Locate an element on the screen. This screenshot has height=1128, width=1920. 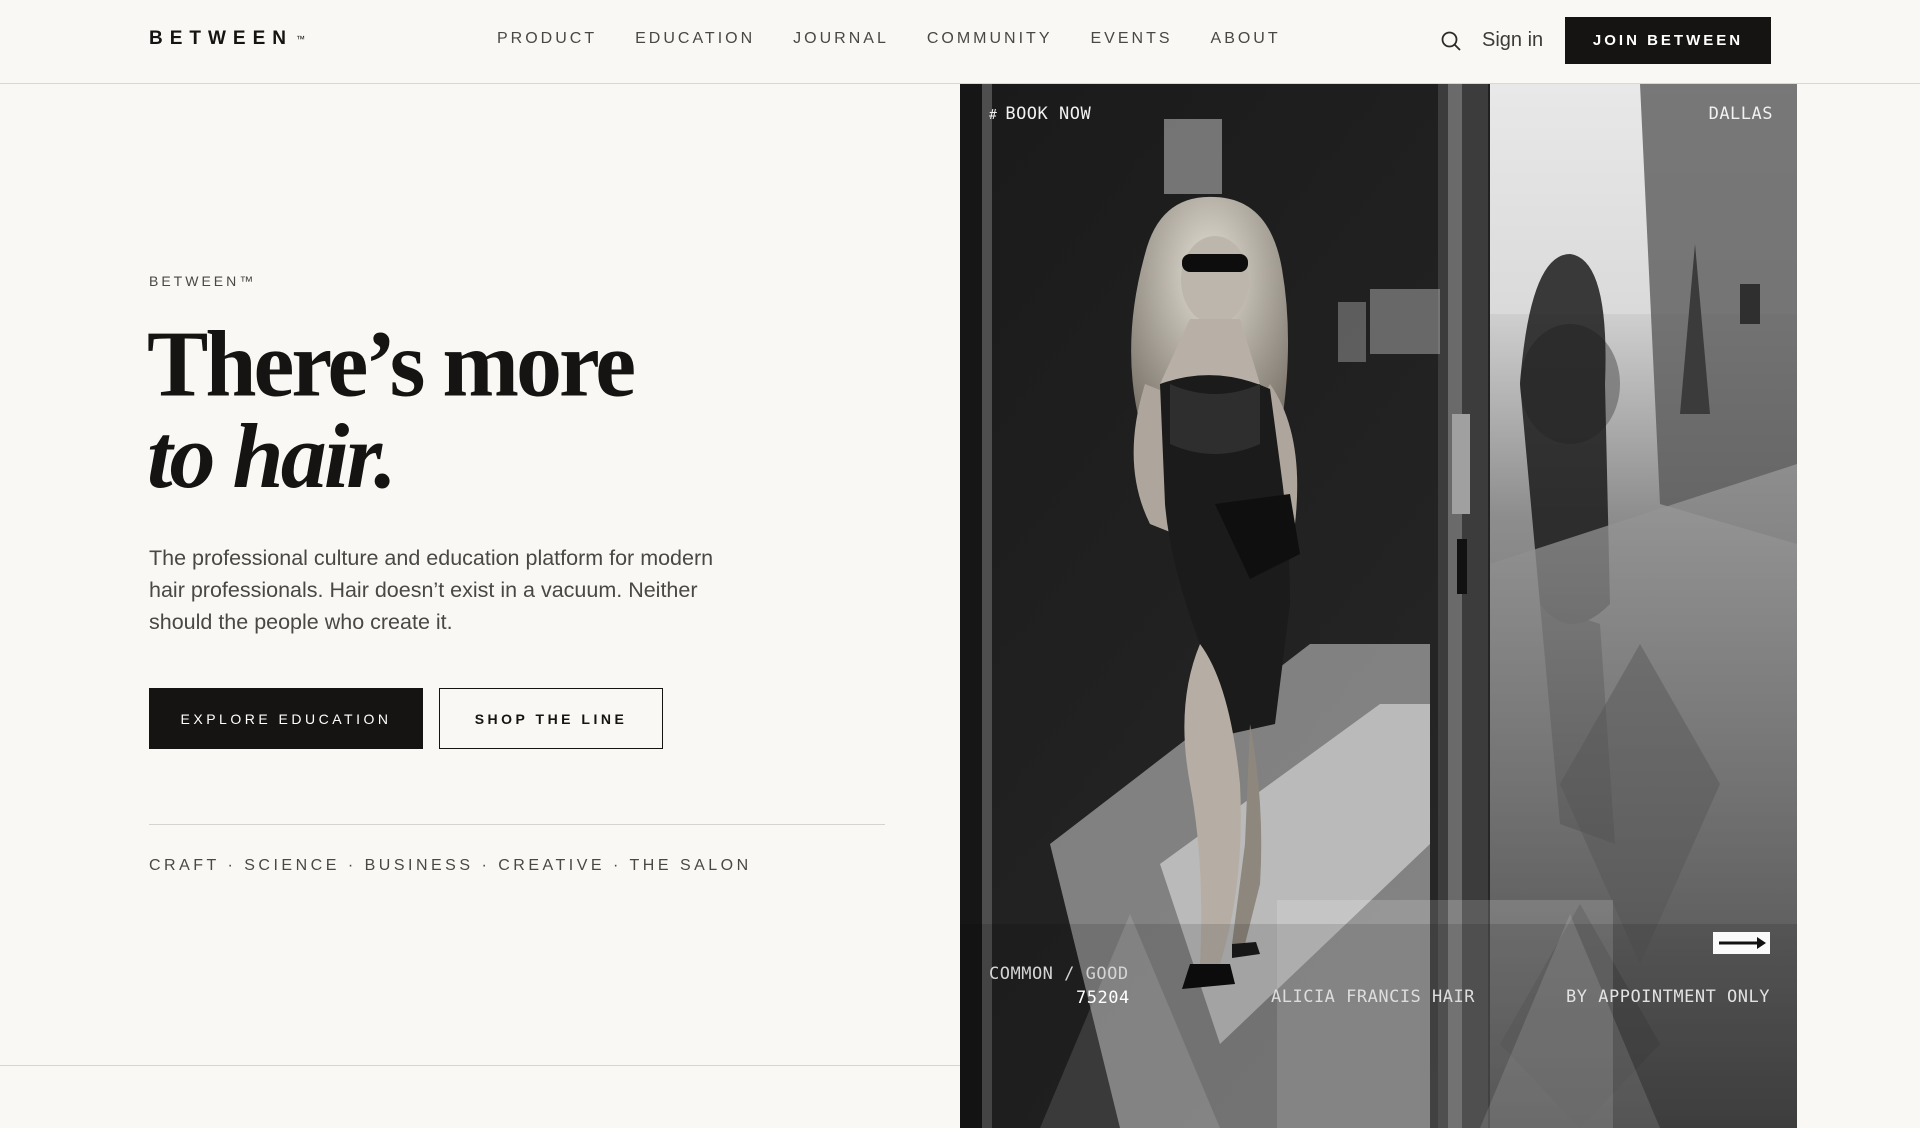
divider is located at coordinates (517, 824).